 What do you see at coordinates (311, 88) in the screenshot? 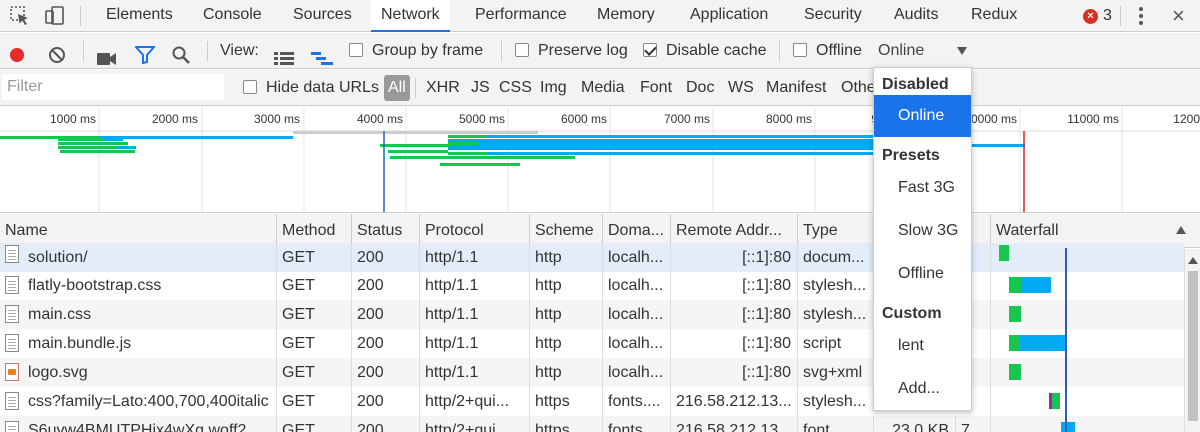
I see `hide-data-urls-checkbox: Hide data URLs` at bounding box center [311, 88].